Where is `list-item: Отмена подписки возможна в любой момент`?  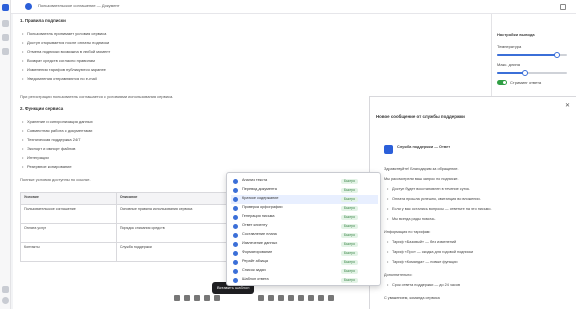 list-item: Отмена подписки возможна в любой момент is located at coordinates (66, 51).